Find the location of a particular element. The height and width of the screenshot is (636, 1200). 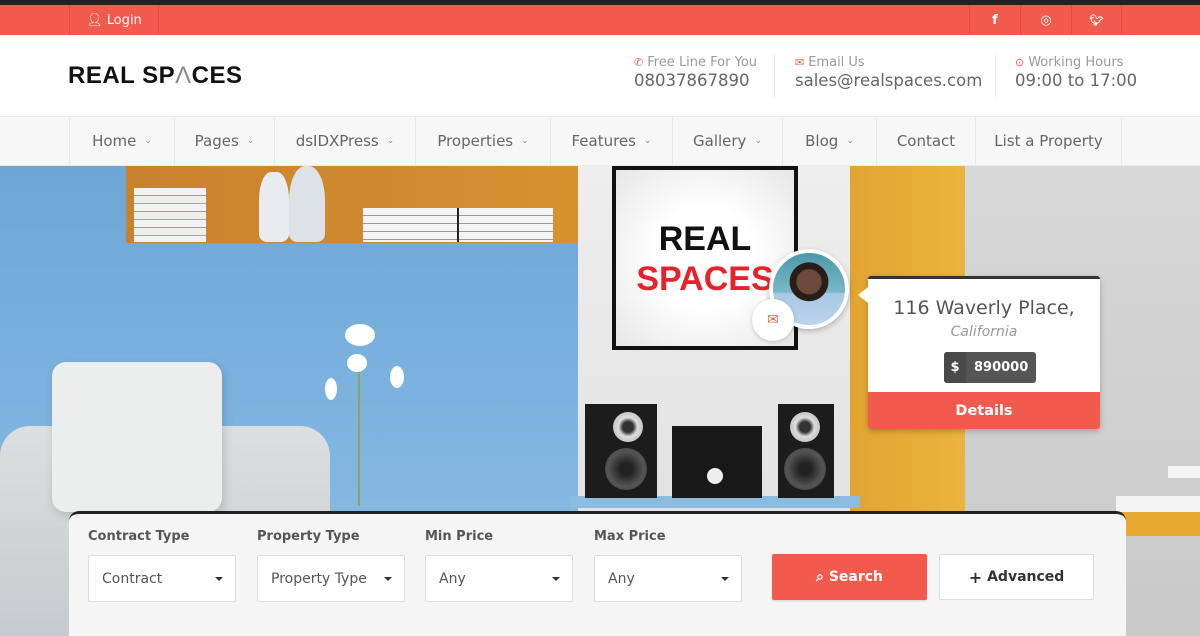

contact-email: ✉ Email Us sales@realspaces.com is located at coordinates (888, 72).